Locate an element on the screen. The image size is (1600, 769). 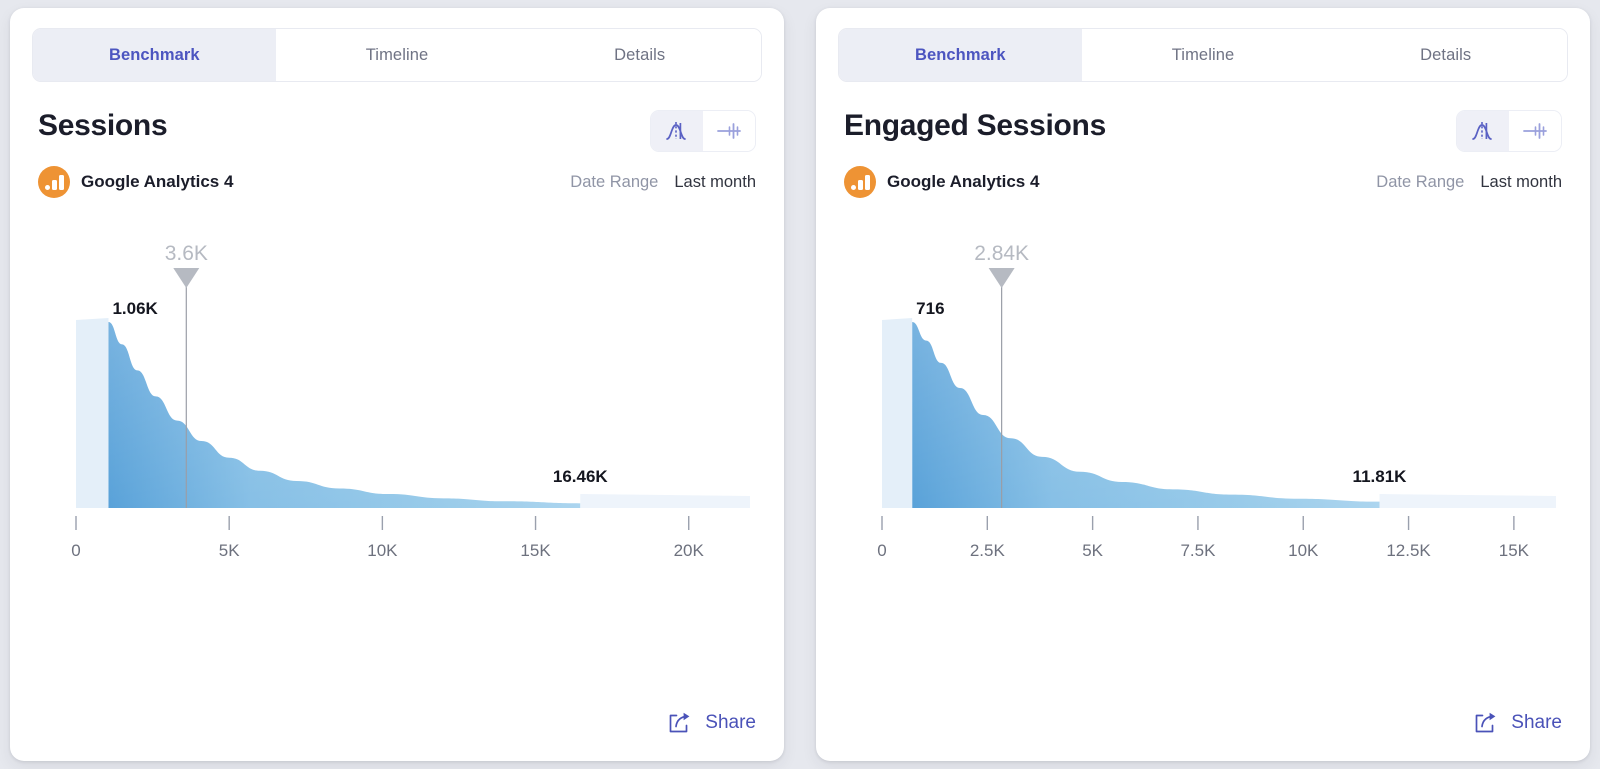
svg-text: 1.06K is located at coordinates (135, 308).